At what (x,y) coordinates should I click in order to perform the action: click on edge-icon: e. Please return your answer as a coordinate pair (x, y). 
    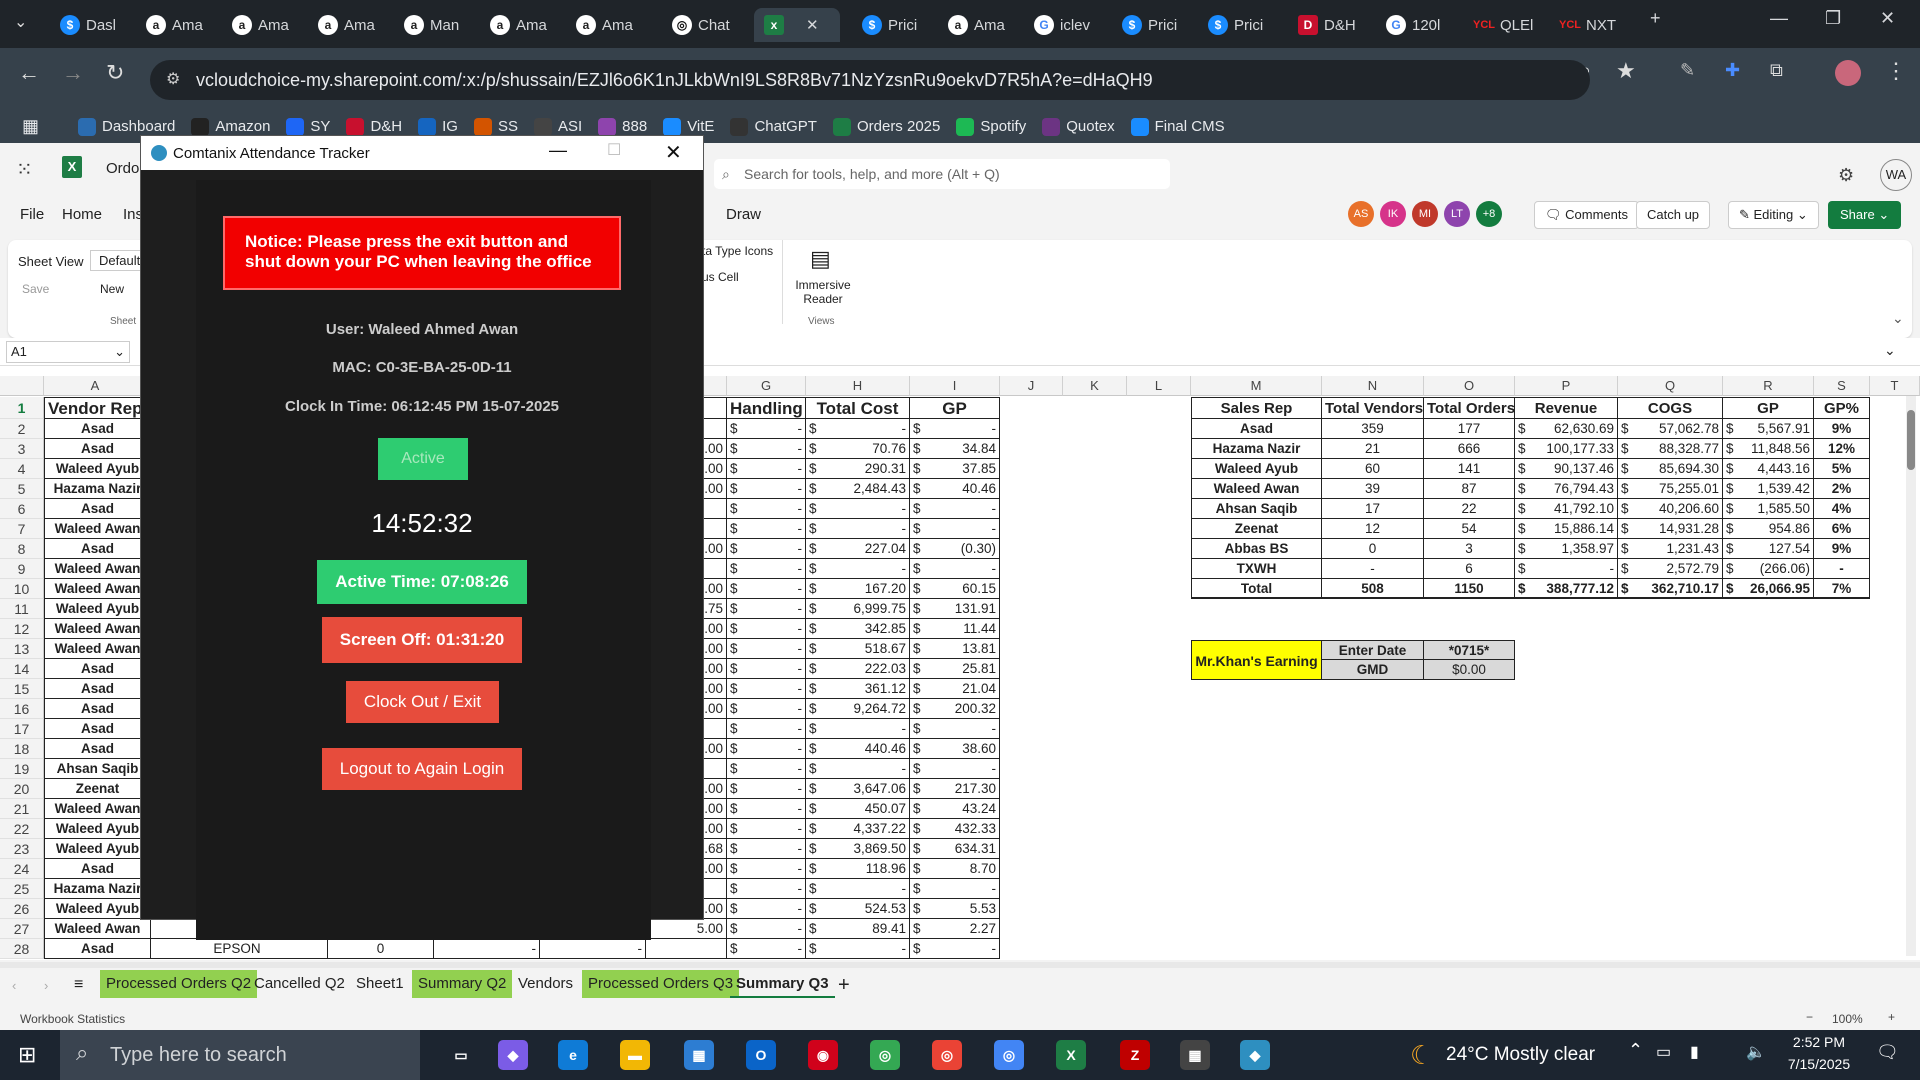
    Looking at the image, I should click on (573, 1055).